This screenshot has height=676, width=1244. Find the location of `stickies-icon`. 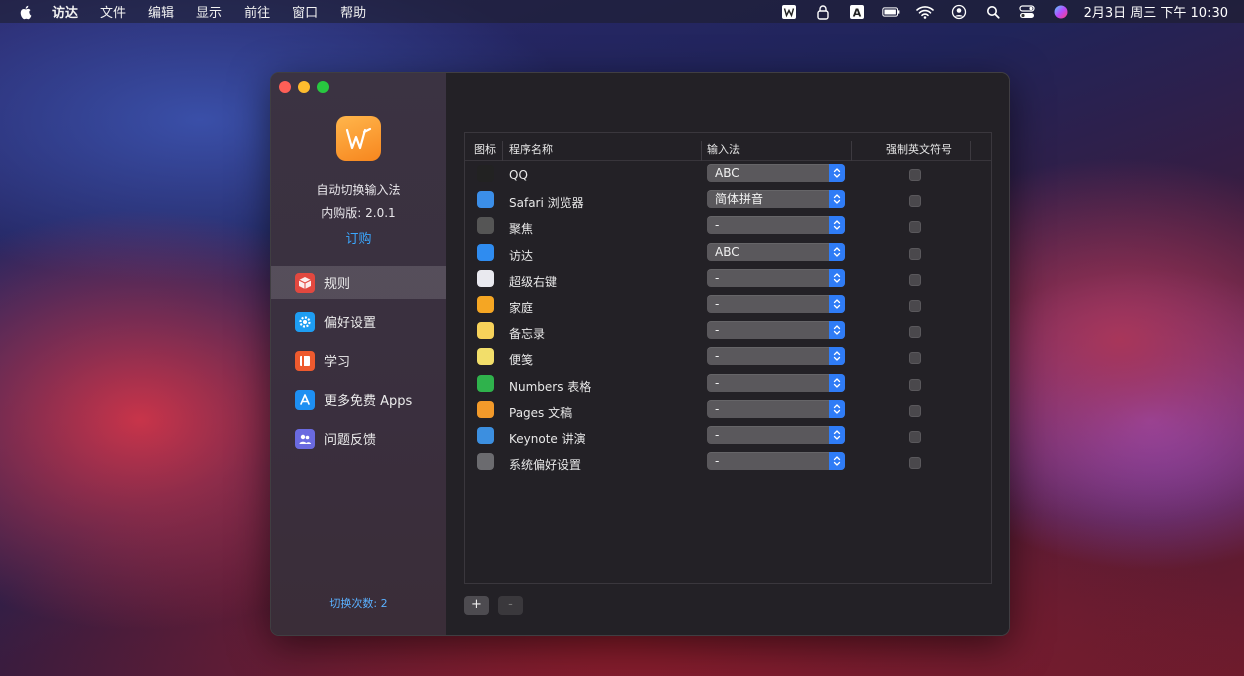

stickies-icon is located at coordinates (485, 357).